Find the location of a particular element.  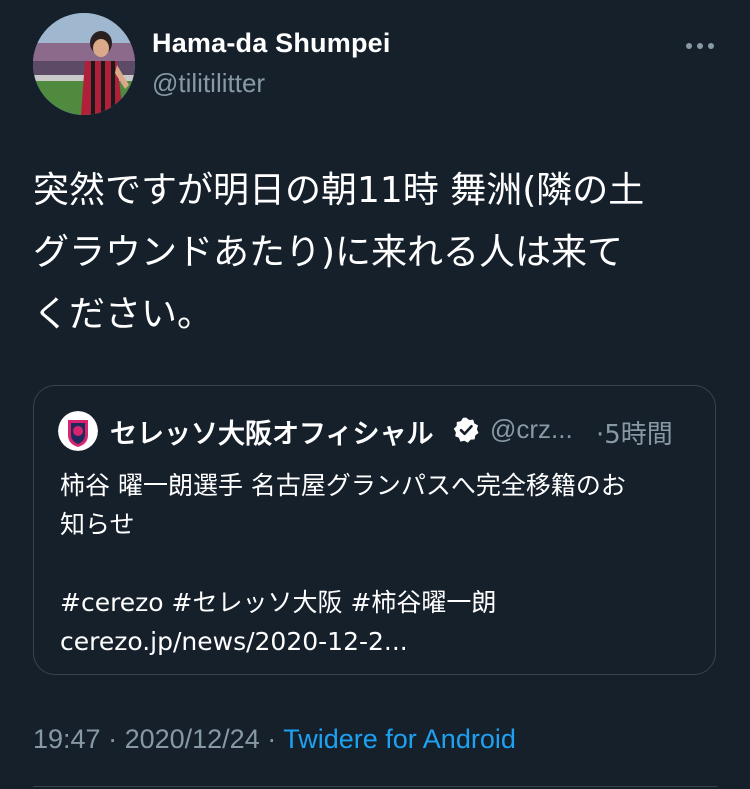

quoted-author-avatar is located at coordinates (78, 431).